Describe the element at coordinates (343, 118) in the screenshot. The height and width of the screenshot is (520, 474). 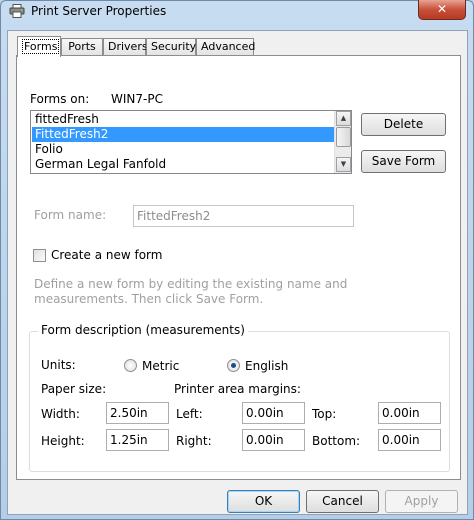
I see `scroll-up-icon: ▲` at that location.